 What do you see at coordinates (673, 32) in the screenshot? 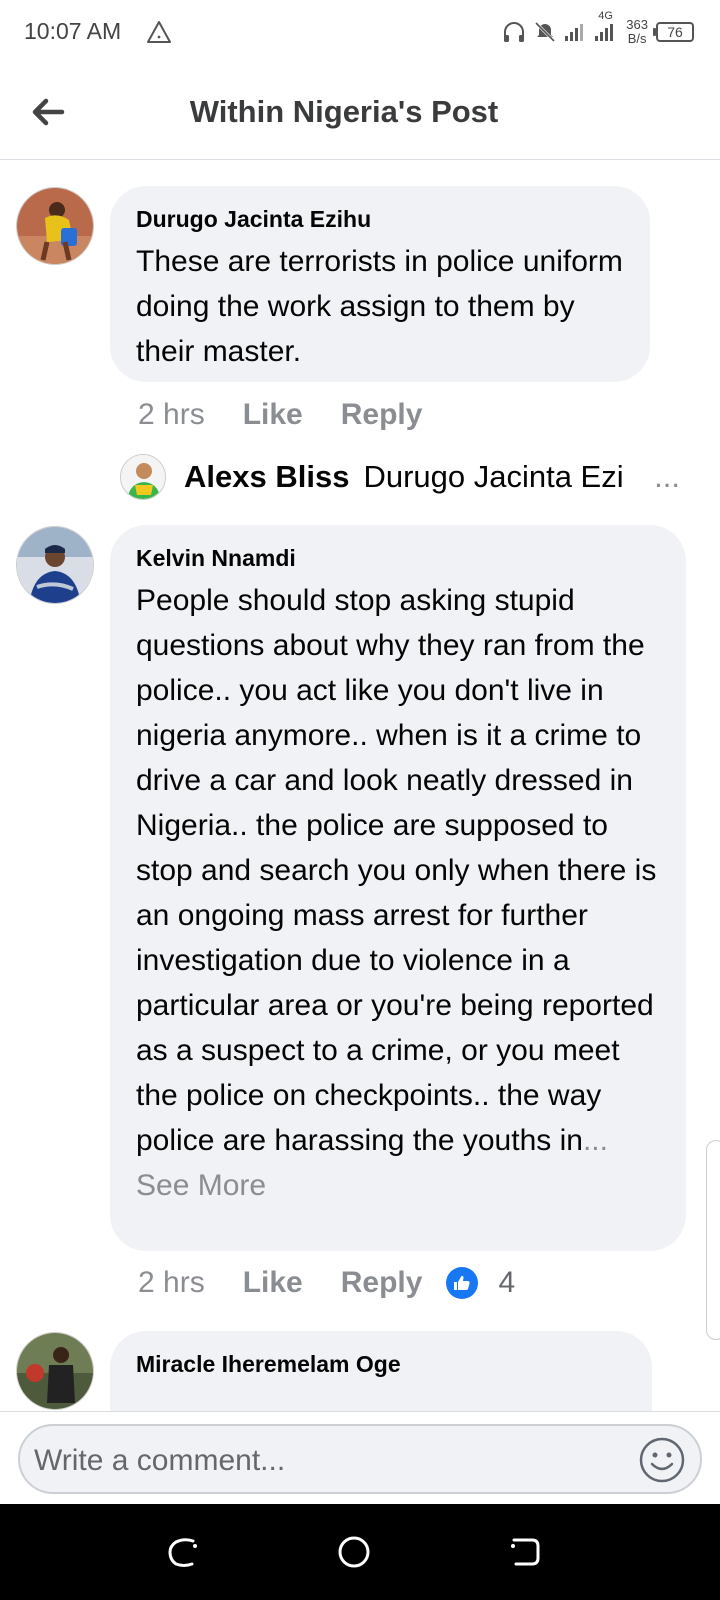
I see `battery-icon: 76` at bounding box center [673, 32].